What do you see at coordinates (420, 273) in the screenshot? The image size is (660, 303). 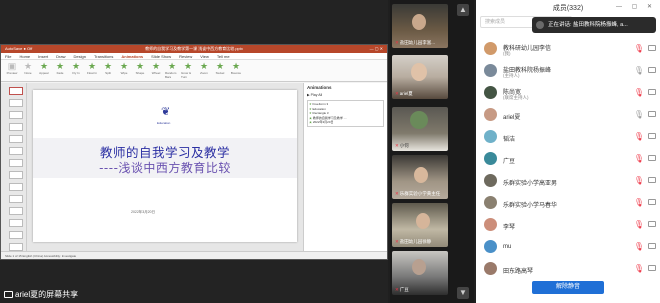 I see `video-tile: ✕广豆` at bounding box center [420, 273].